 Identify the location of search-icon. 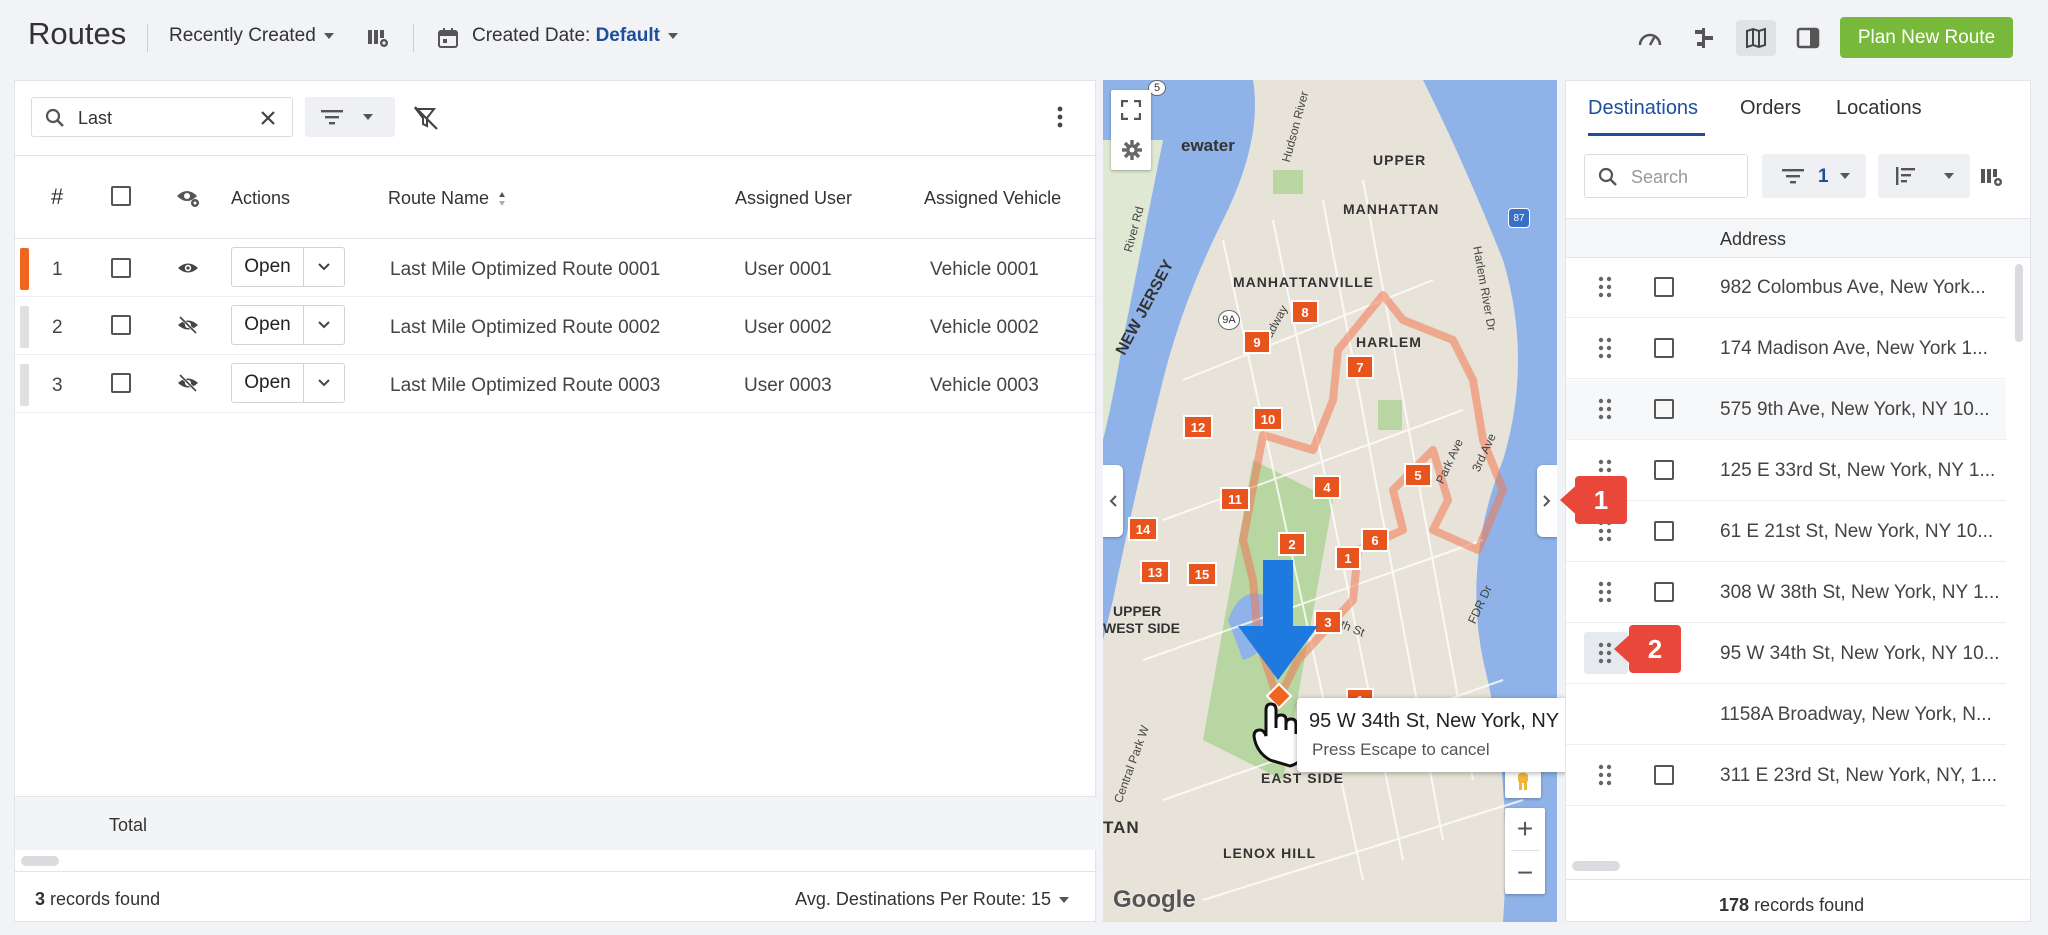
(1607, 176).